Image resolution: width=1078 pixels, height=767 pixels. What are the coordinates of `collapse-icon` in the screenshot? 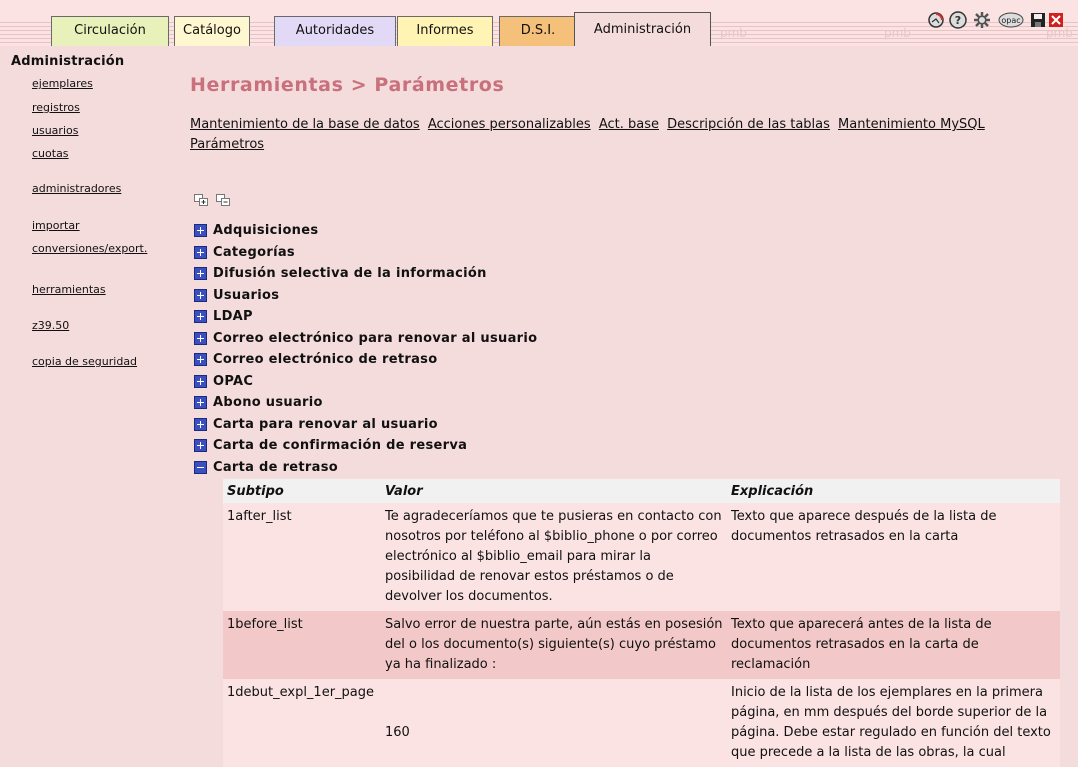 It's located at (200, 467).